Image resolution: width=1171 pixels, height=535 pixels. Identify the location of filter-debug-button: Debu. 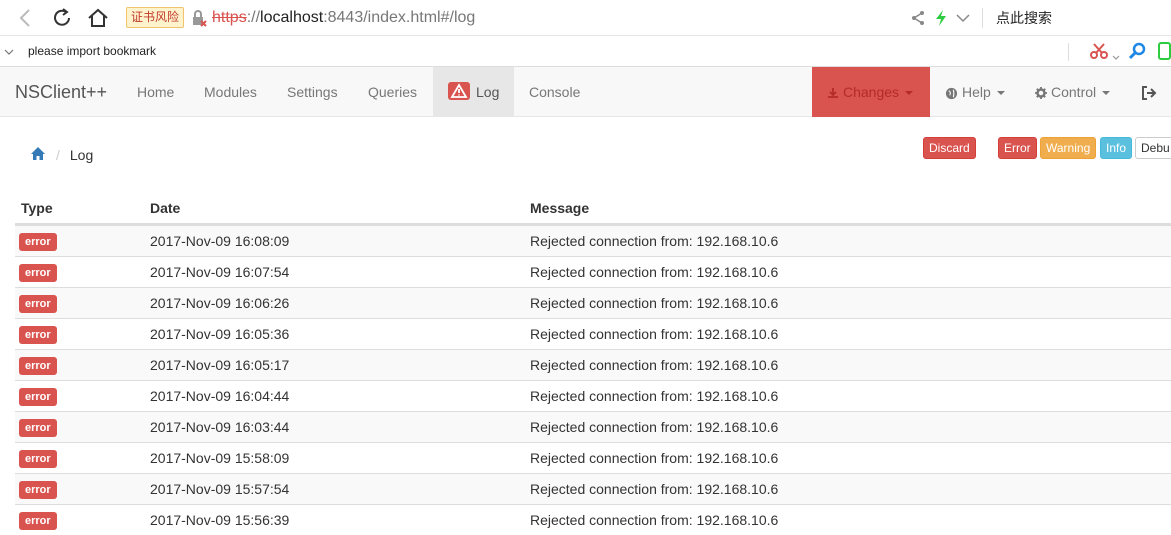
(1153, 148).